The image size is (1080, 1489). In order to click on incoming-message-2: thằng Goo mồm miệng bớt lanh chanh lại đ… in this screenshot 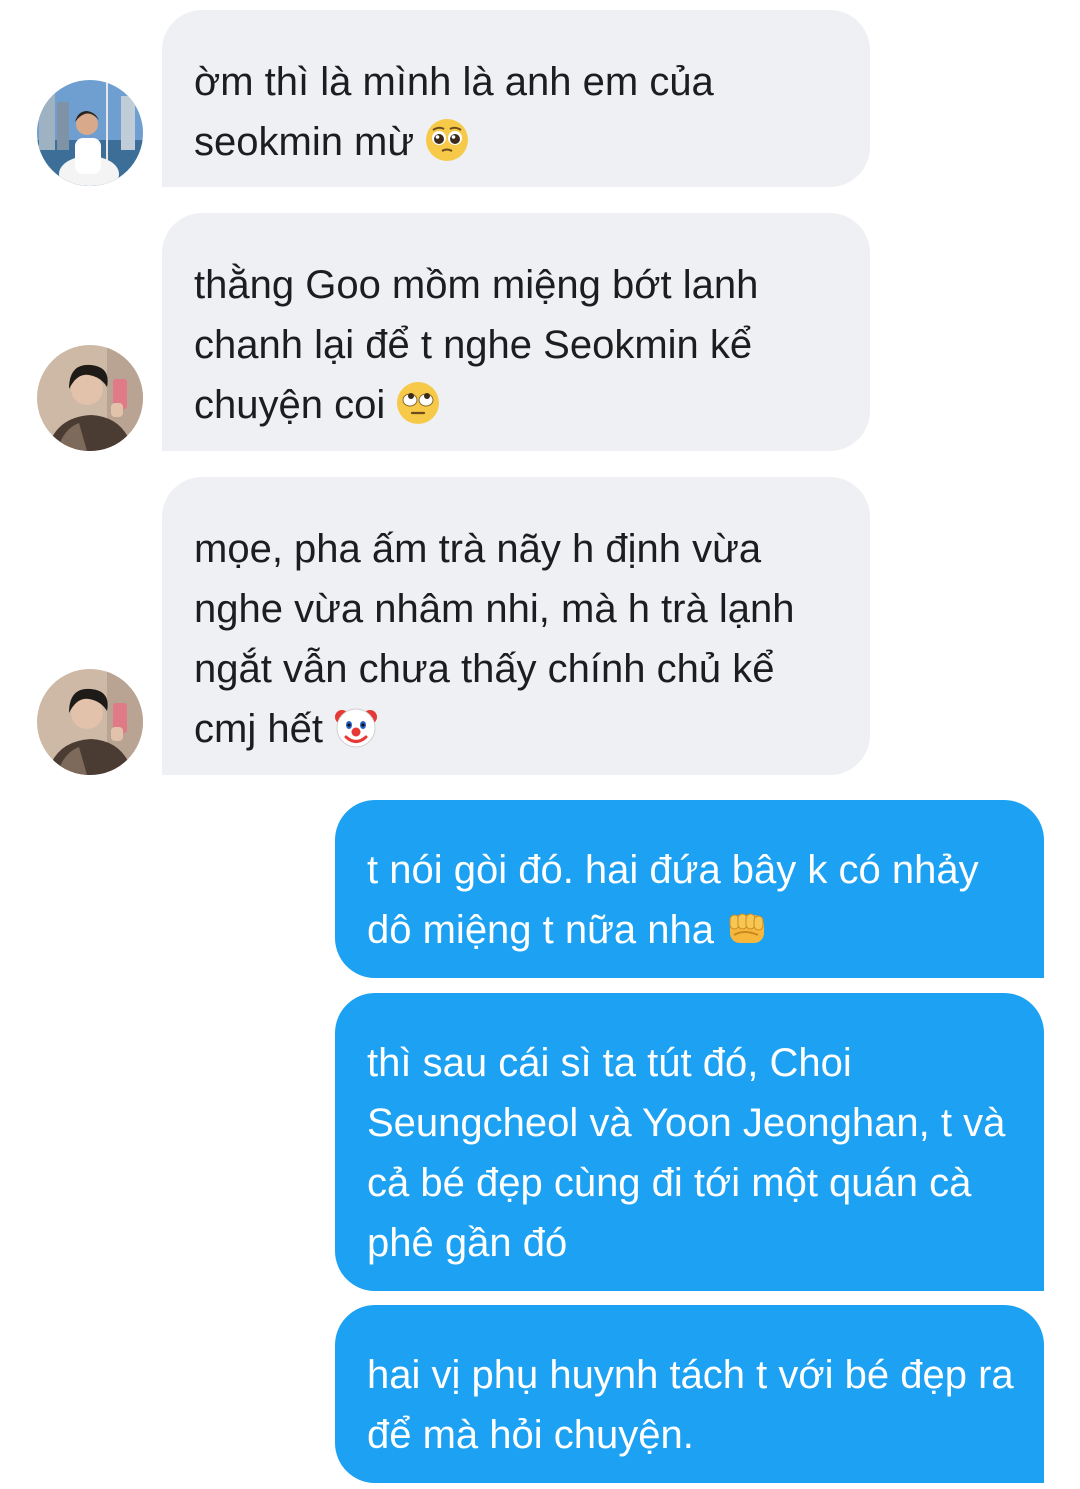, I will do `click(516, 332)`.